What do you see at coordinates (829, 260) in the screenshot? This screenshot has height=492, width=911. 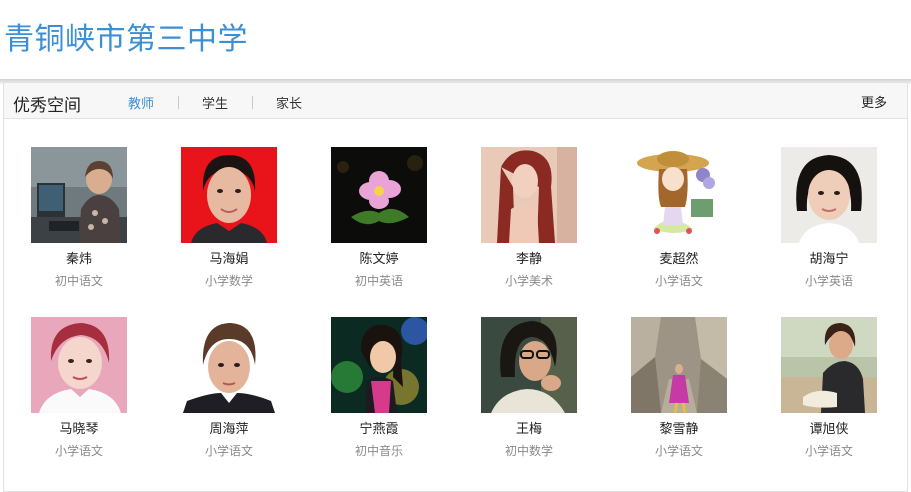 I see `teacher-name: 胡海宁` at bounding box center [829, 260].